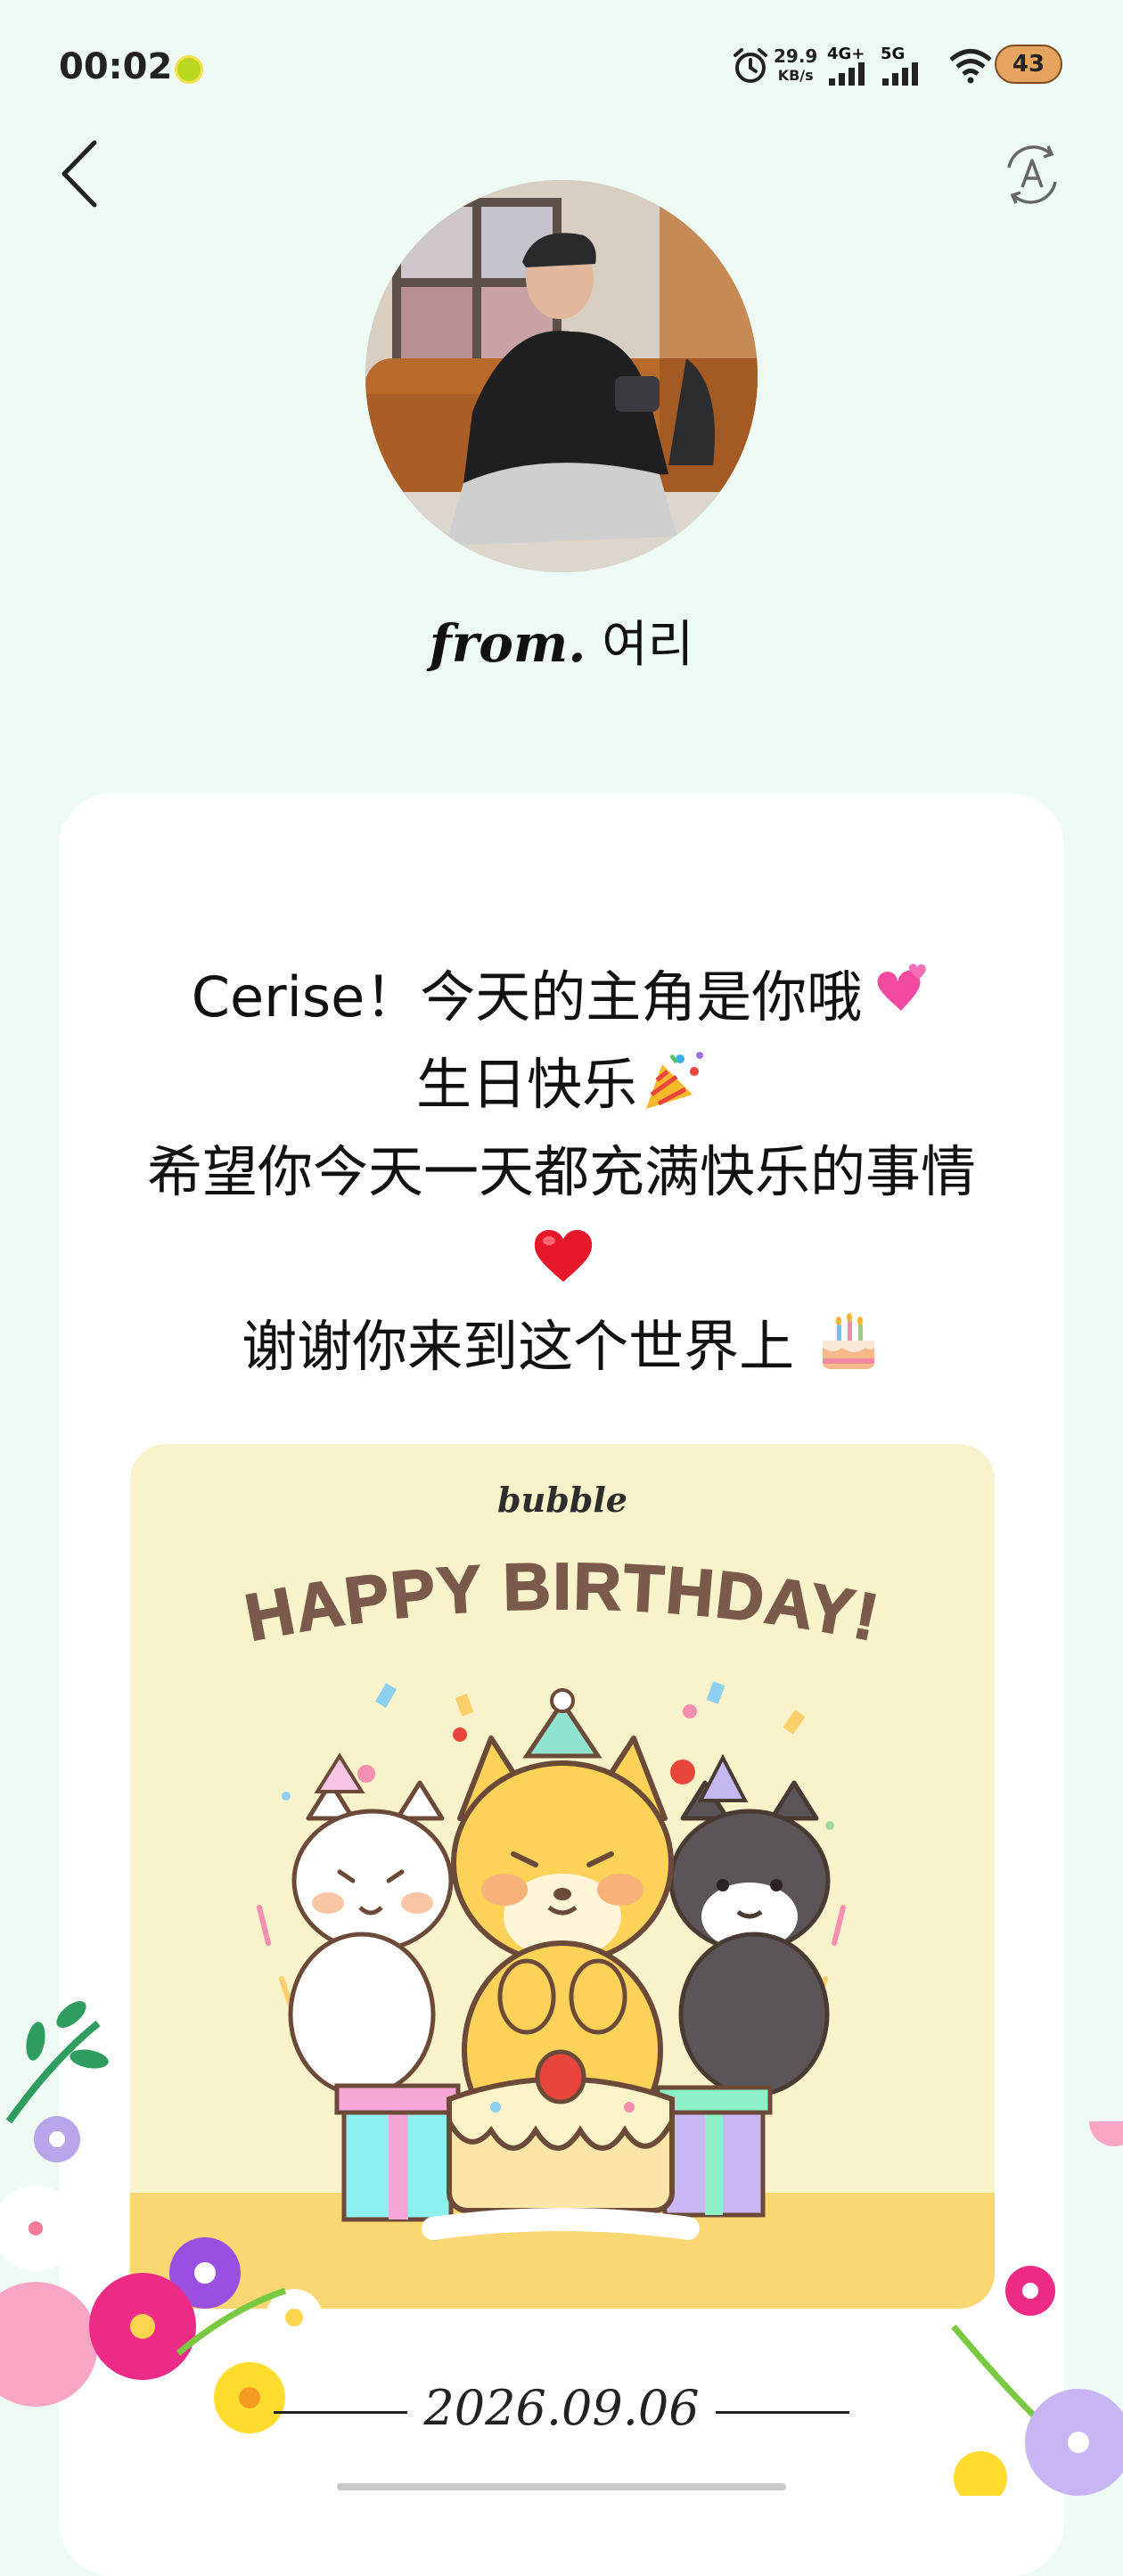 This screenshot has width=1123, height=2576. Describe the element at coordinates (902, 987) in the screenshot. I see `two-hearts-emoji` at that location.